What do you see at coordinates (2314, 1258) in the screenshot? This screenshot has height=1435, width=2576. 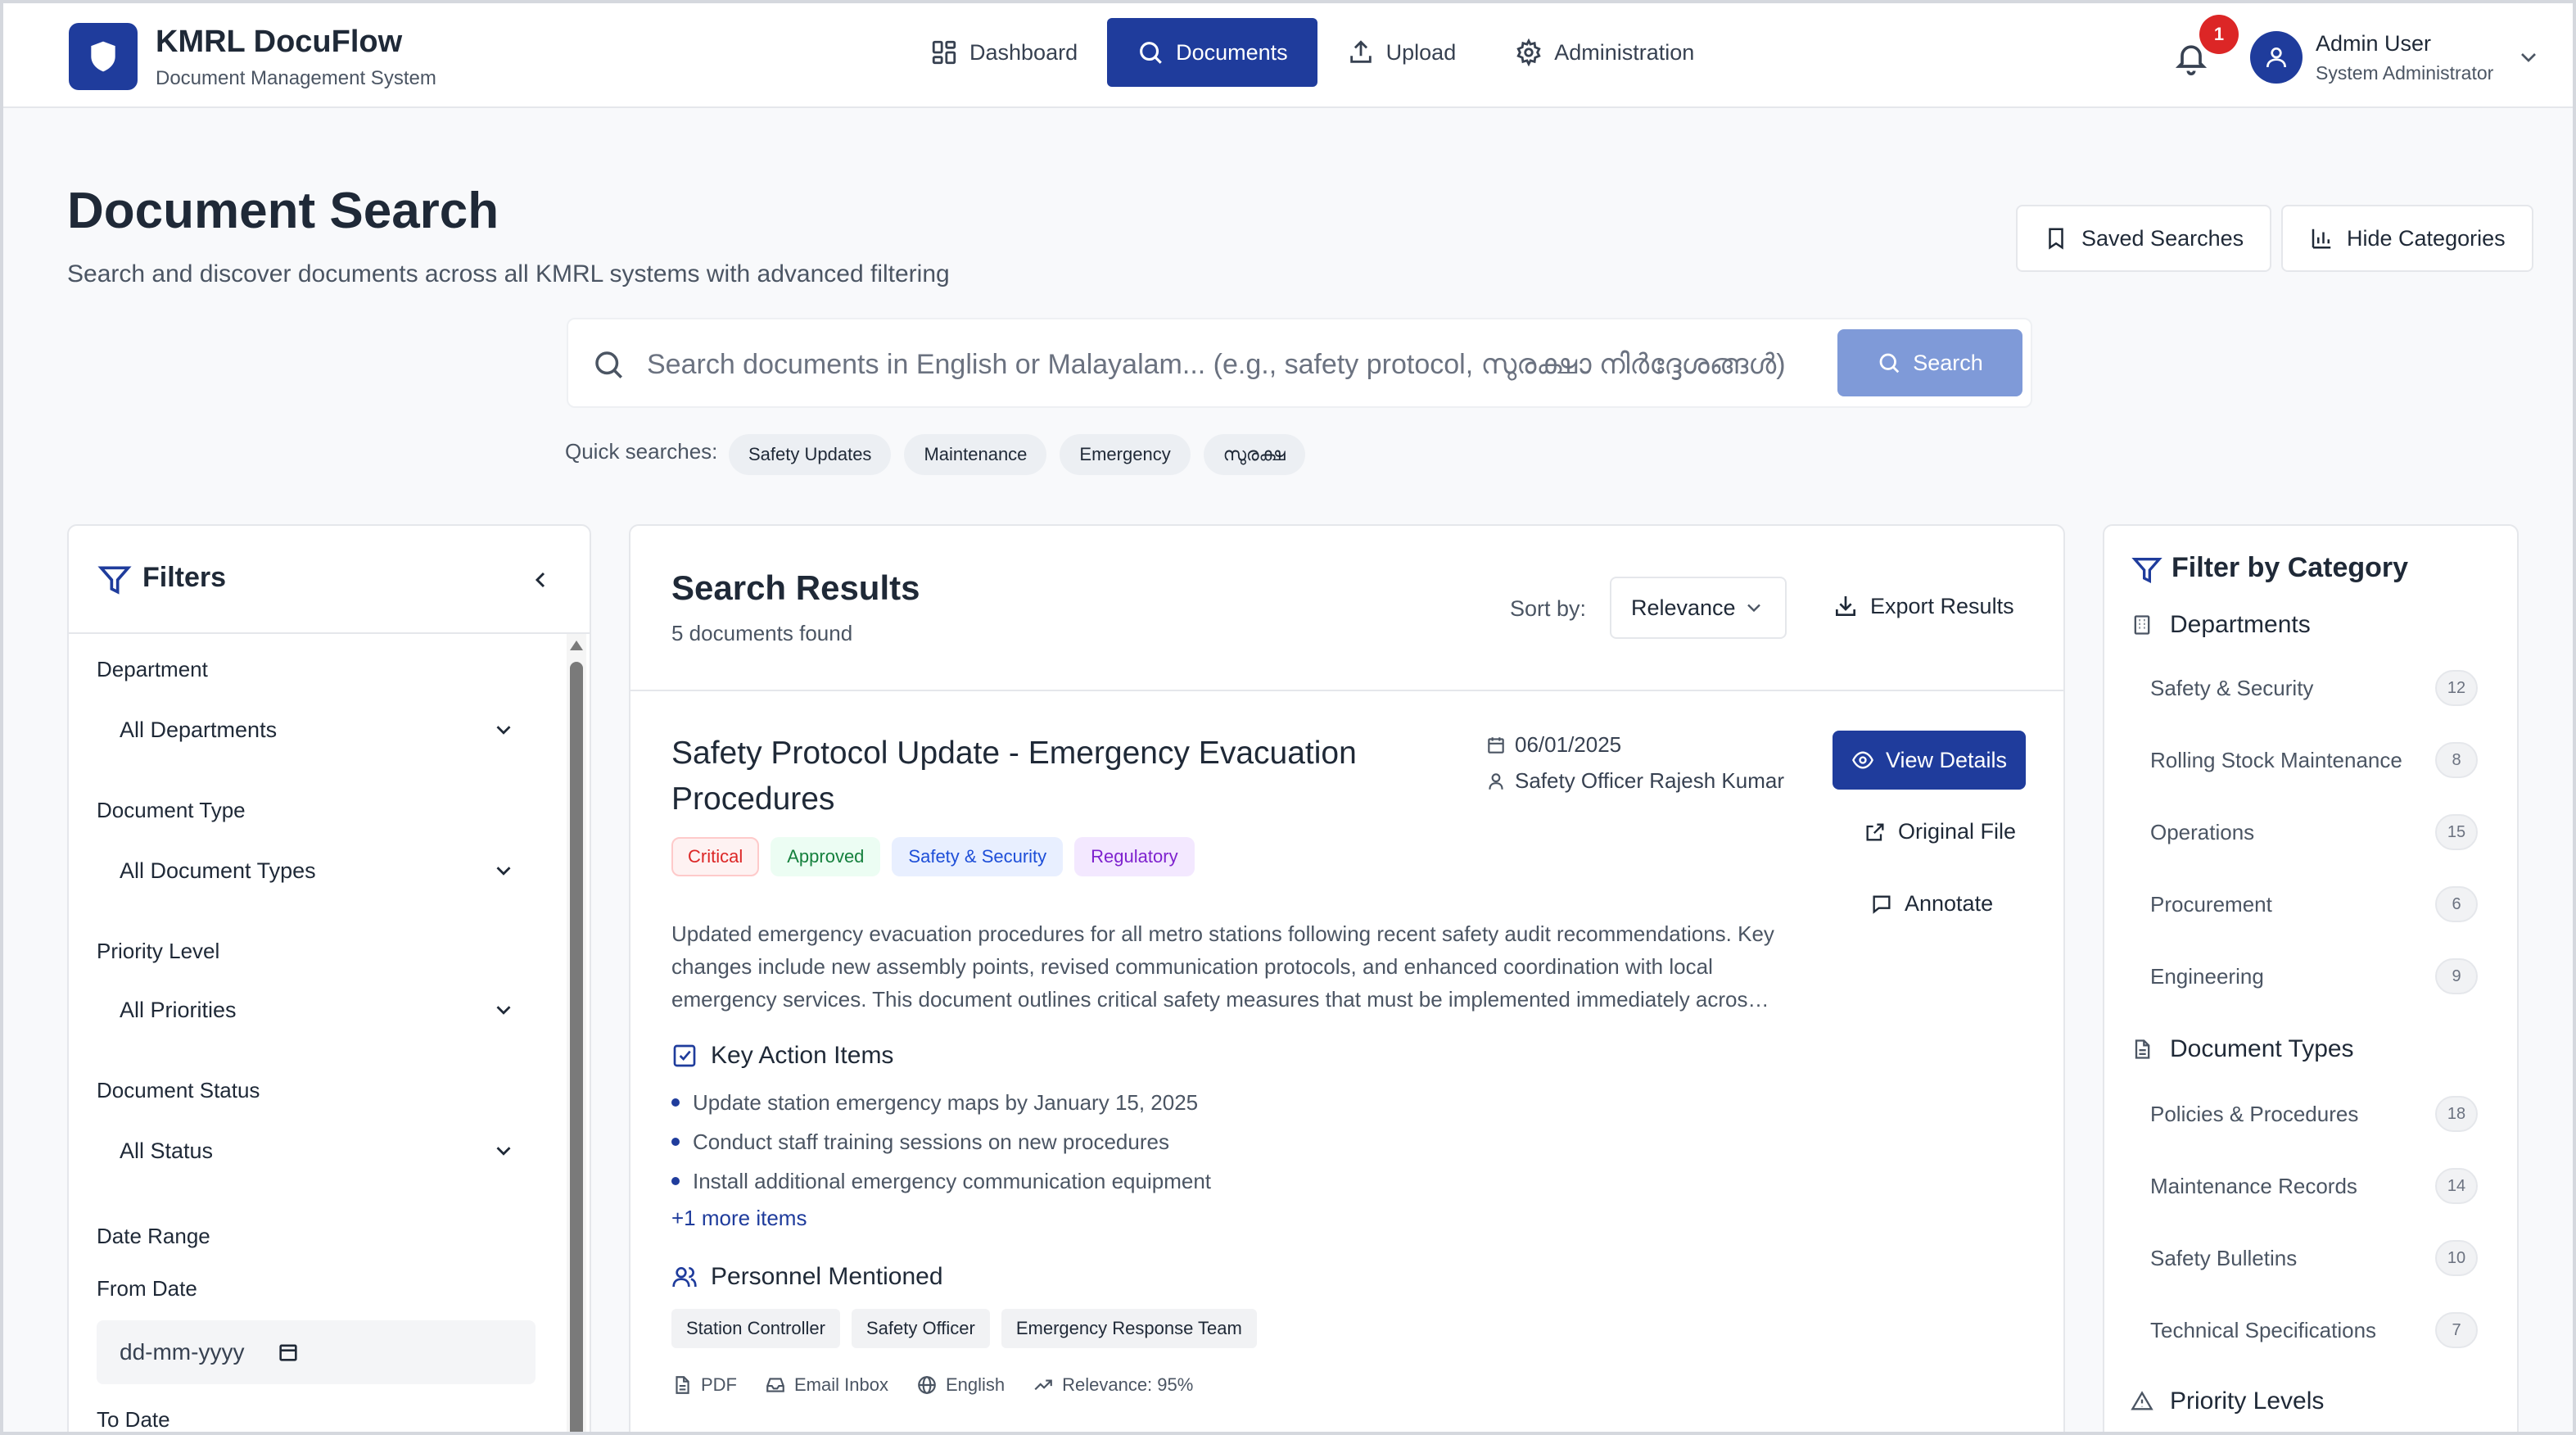 I see `category-item: Safety Bulletins 10` at bounding box center [2314, 1258].